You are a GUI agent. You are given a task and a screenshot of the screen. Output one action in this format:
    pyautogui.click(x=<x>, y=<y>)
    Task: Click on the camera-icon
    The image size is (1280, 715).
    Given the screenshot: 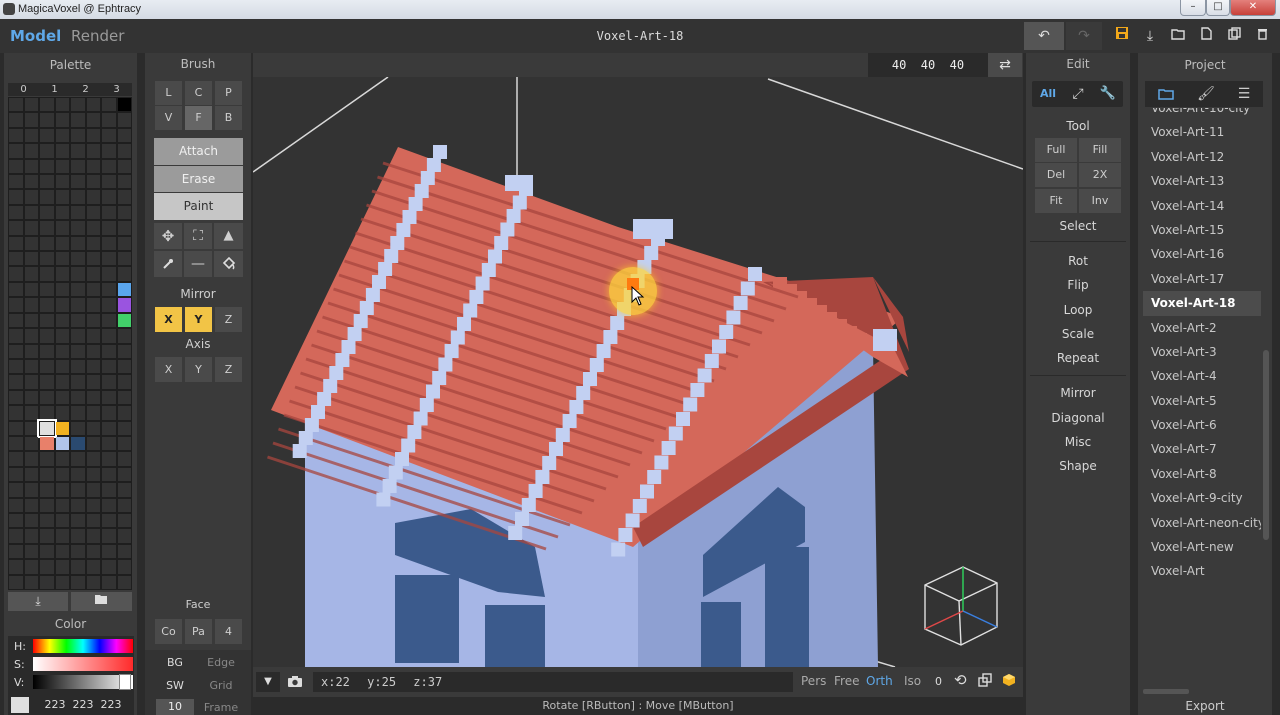 What is the action you would take?
    pyautogui.click(x=295, y=682)
    